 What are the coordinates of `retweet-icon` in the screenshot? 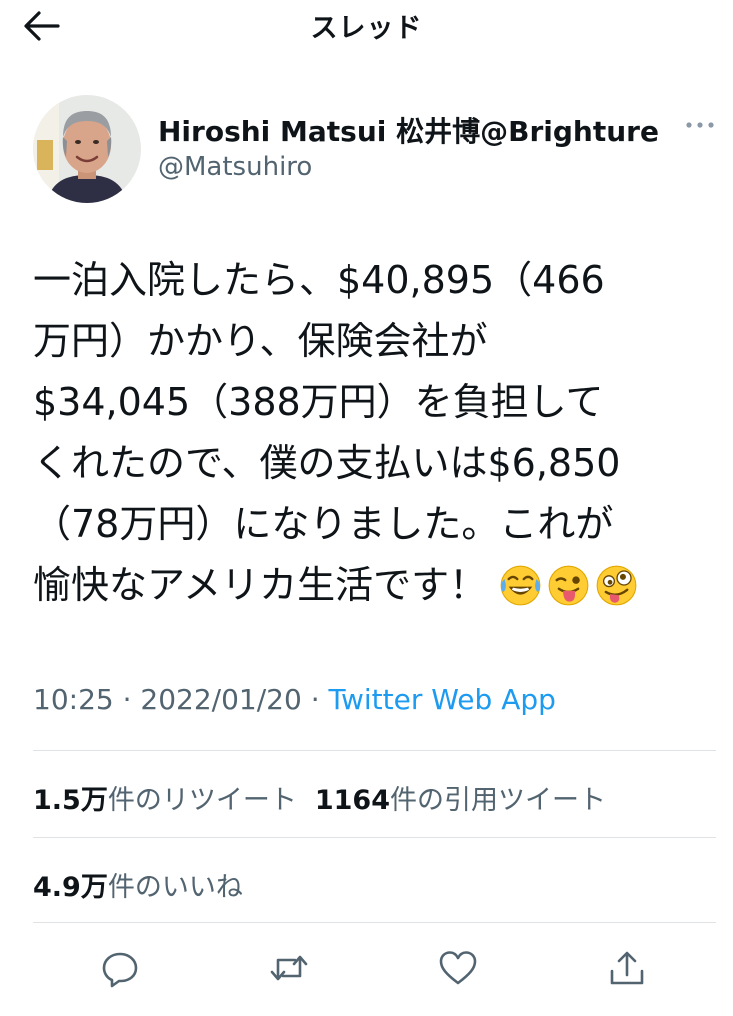 It's located at (289, 968).